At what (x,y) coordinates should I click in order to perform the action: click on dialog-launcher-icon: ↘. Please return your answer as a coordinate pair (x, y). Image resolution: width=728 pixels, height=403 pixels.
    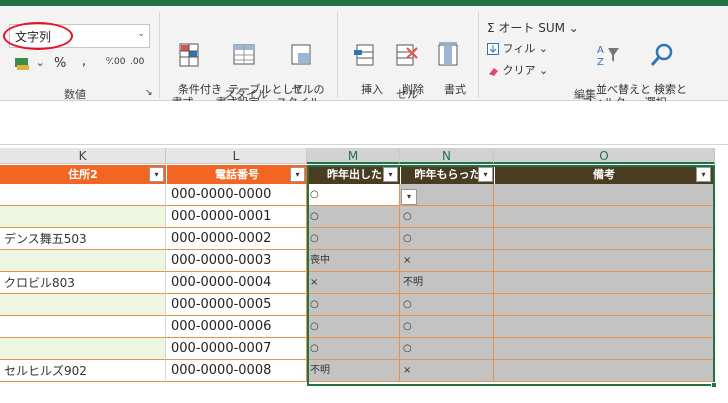
    Looking at the image, I should click on (149, 93).